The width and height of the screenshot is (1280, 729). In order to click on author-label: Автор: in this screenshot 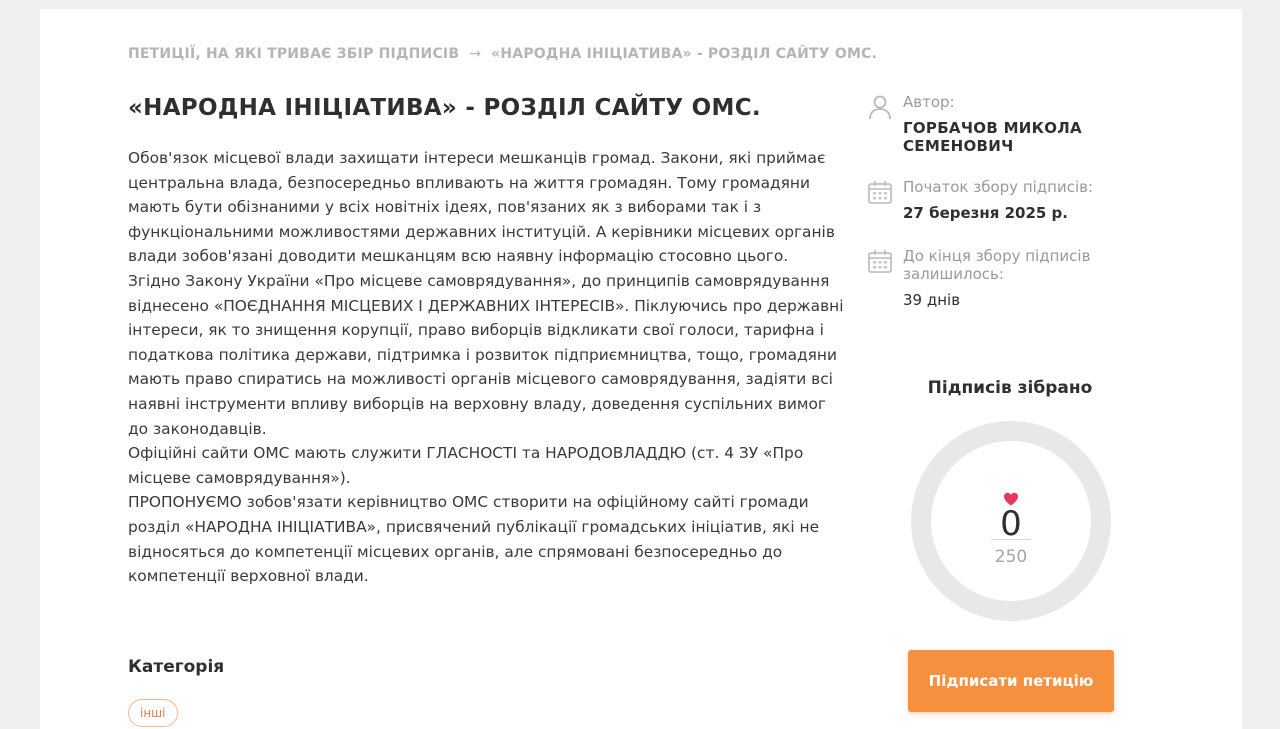, I will do `click(929, 102)`.